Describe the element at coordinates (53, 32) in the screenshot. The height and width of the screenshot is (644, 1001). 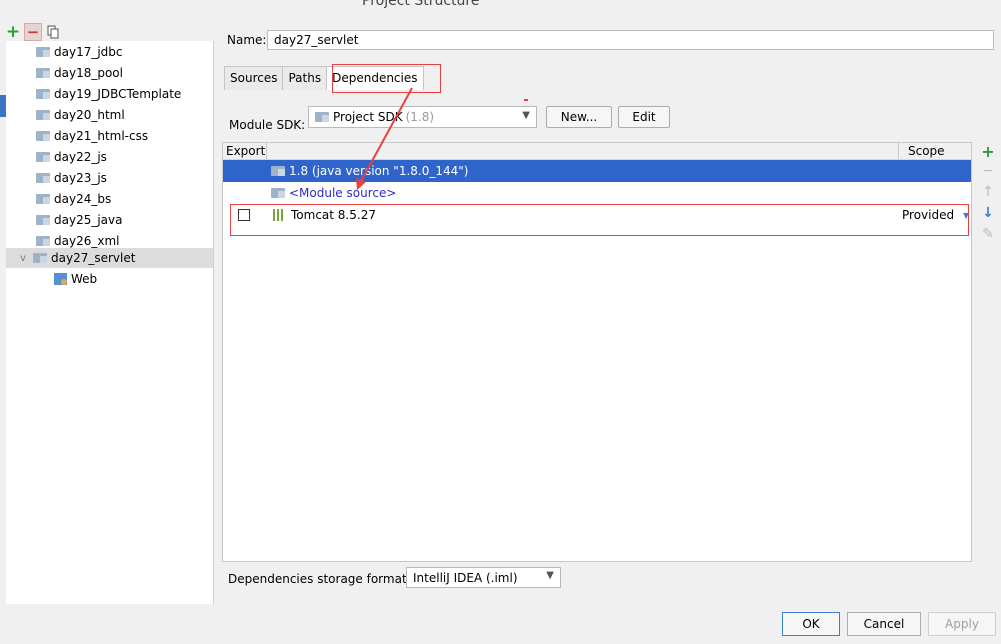
I see `copy-module-icon` at that location.